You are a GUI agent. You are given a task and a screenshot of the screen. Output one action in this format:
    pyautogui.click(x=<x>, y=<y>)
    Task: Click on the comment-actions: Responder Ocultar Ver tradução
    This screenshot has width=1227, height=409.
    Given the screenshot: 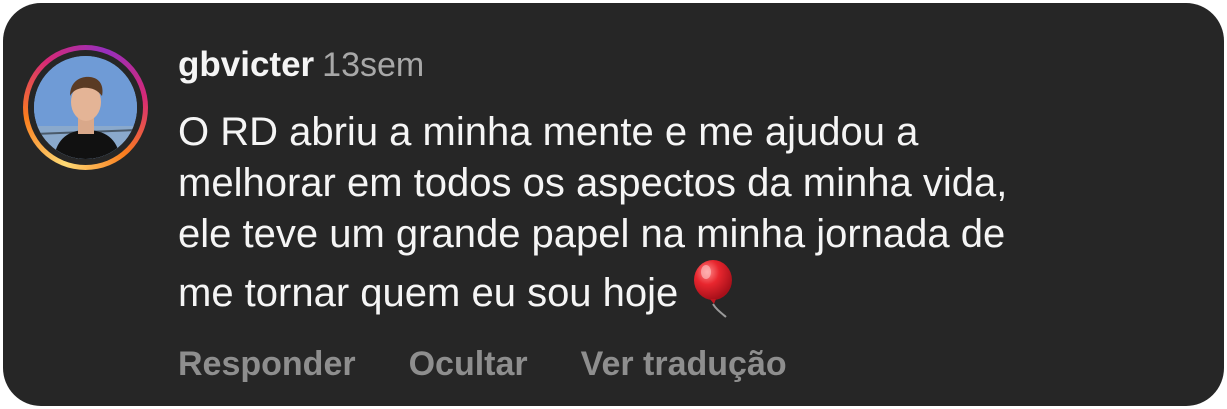 What is the action you would take?
    pyautogui.click(x=509, y=364)
    